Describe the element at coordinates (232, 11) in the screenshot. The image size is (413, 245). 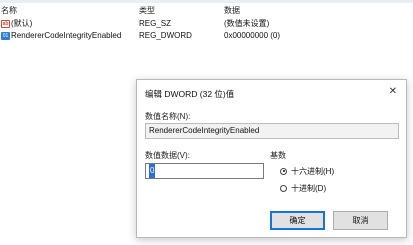
I see `column-header-data: 数据` at that location.